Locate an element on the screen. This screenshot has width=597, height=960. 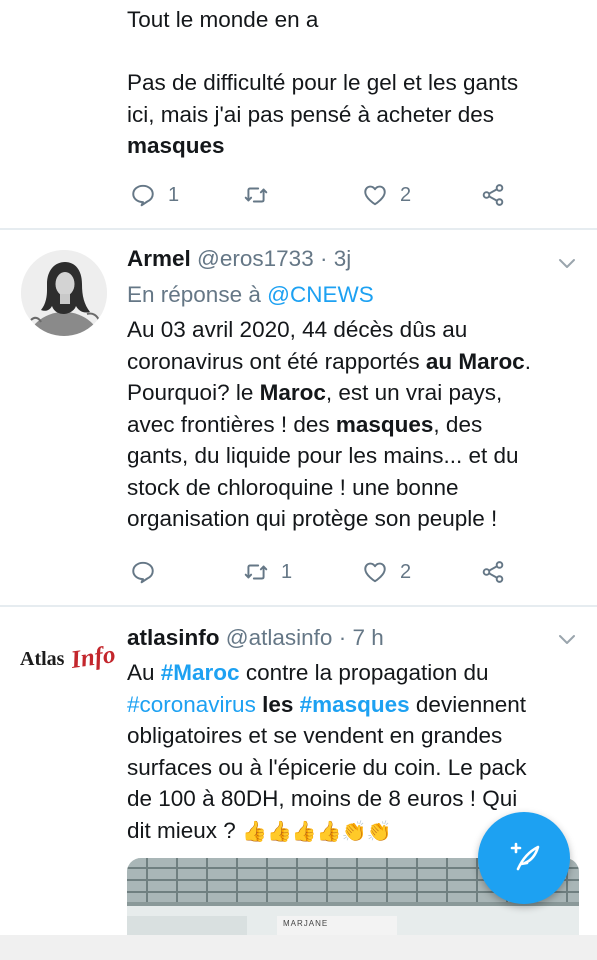
display-name: atlasinfo is located at coordinates (173, 637).